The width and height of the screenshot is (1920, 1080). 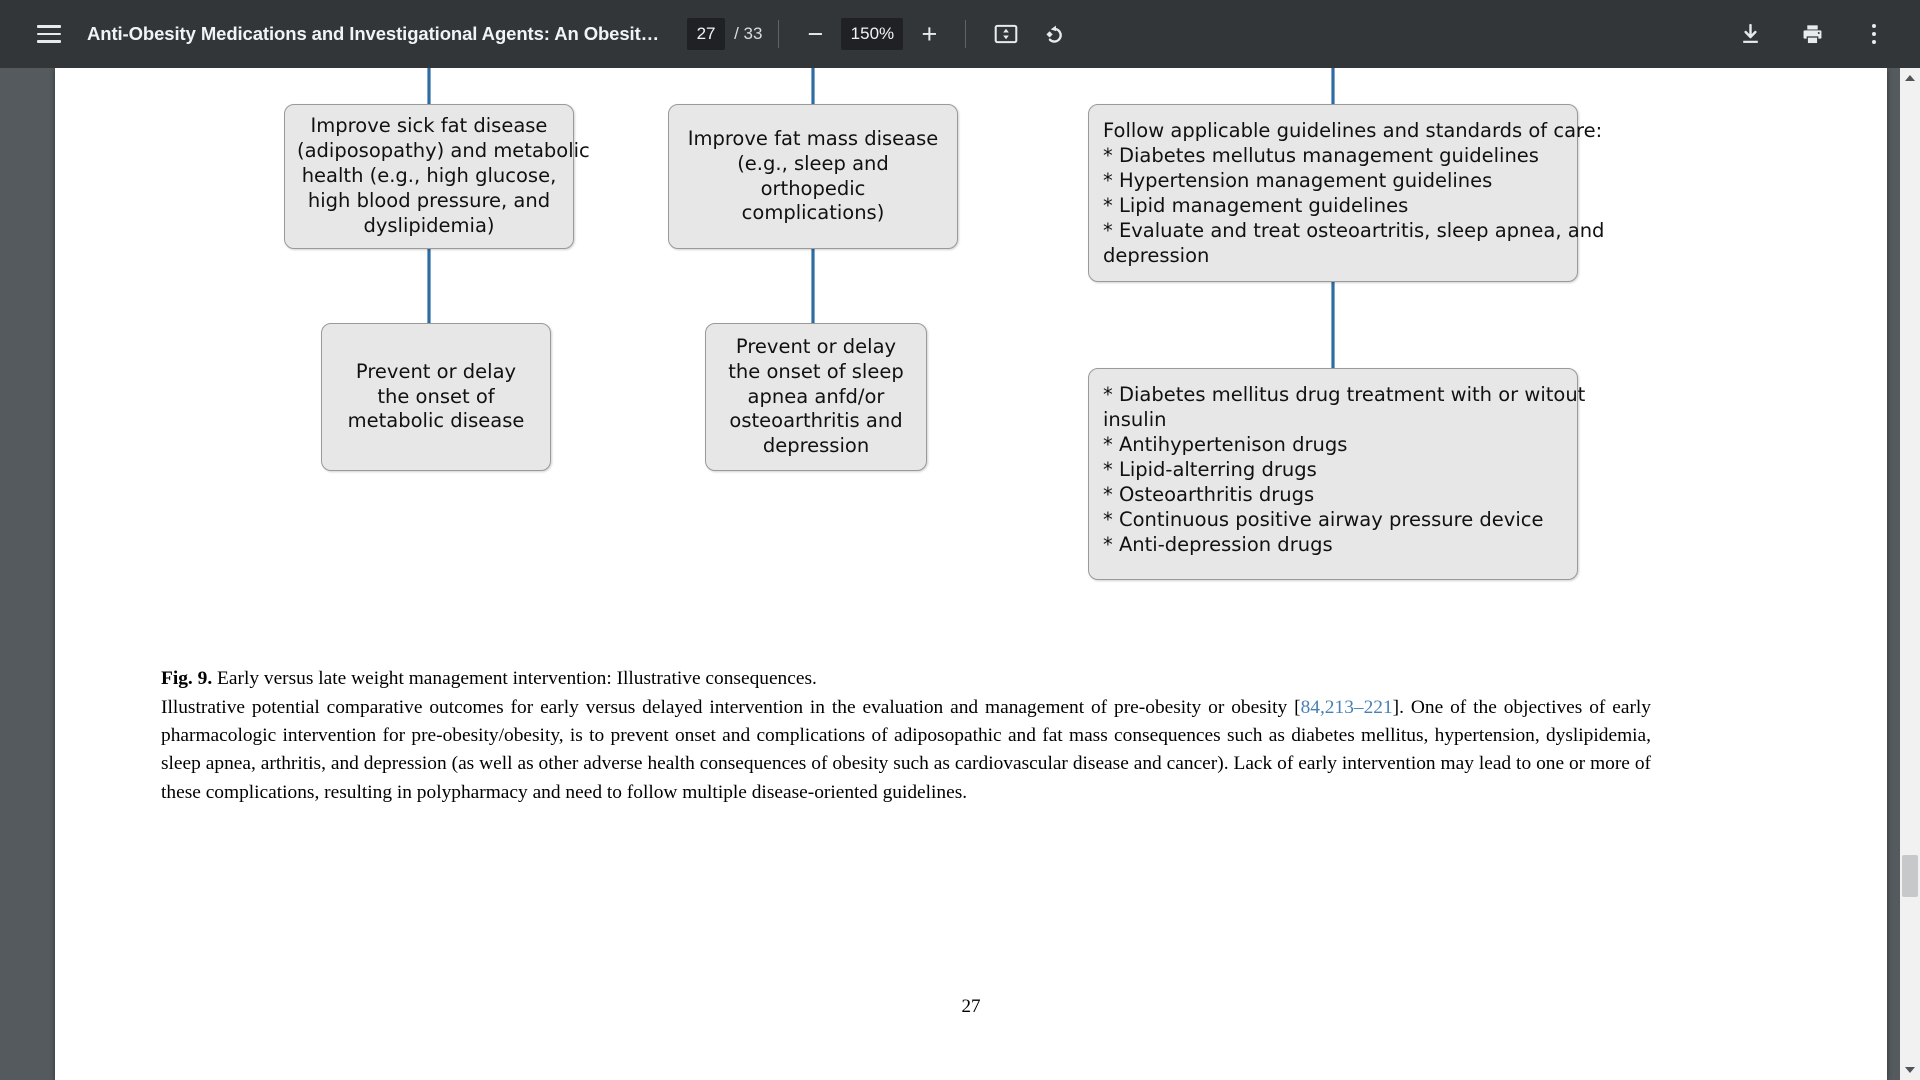 I want to click on zoom-out-button: −, so click(x=815, y=34).